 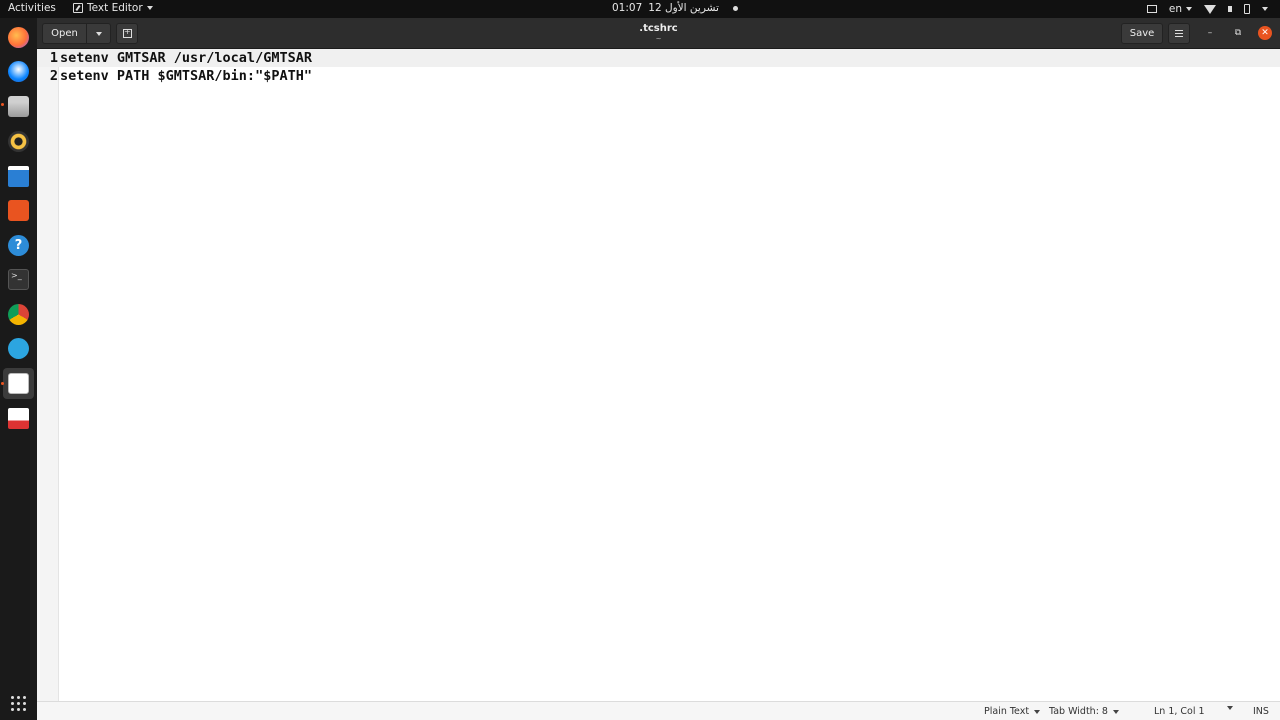 I want to click on status-bar: Plain Text Tab Width: 8 Ln 1, Col 1 INS, so click(x=658, y=710).